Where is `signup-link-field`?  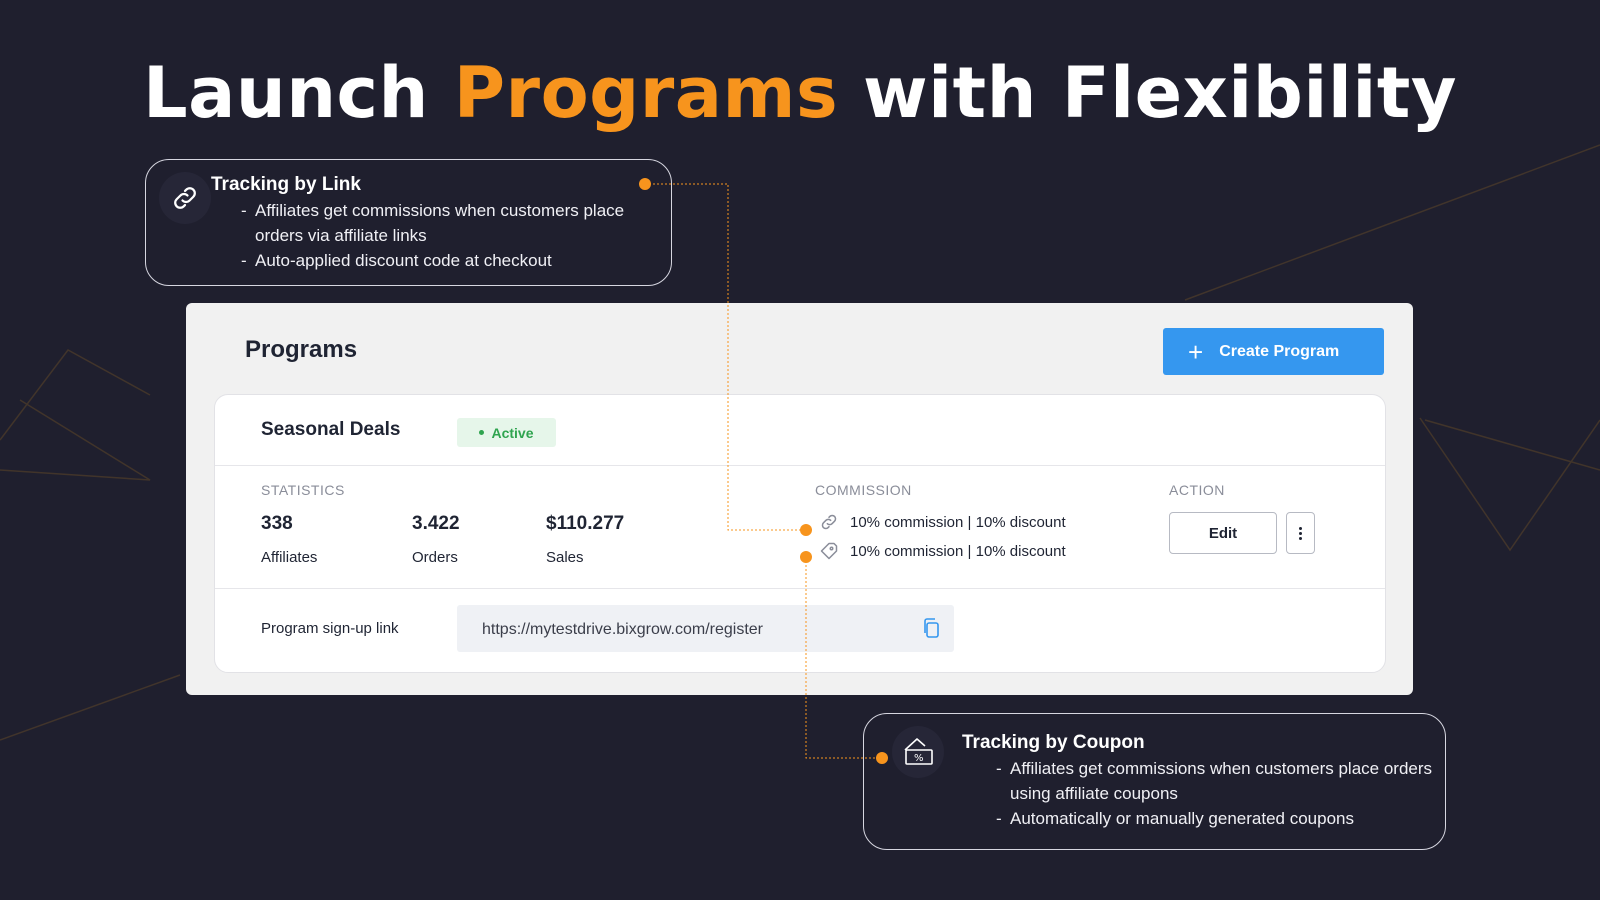 signup-link-field is located at coordinates (705, 629).